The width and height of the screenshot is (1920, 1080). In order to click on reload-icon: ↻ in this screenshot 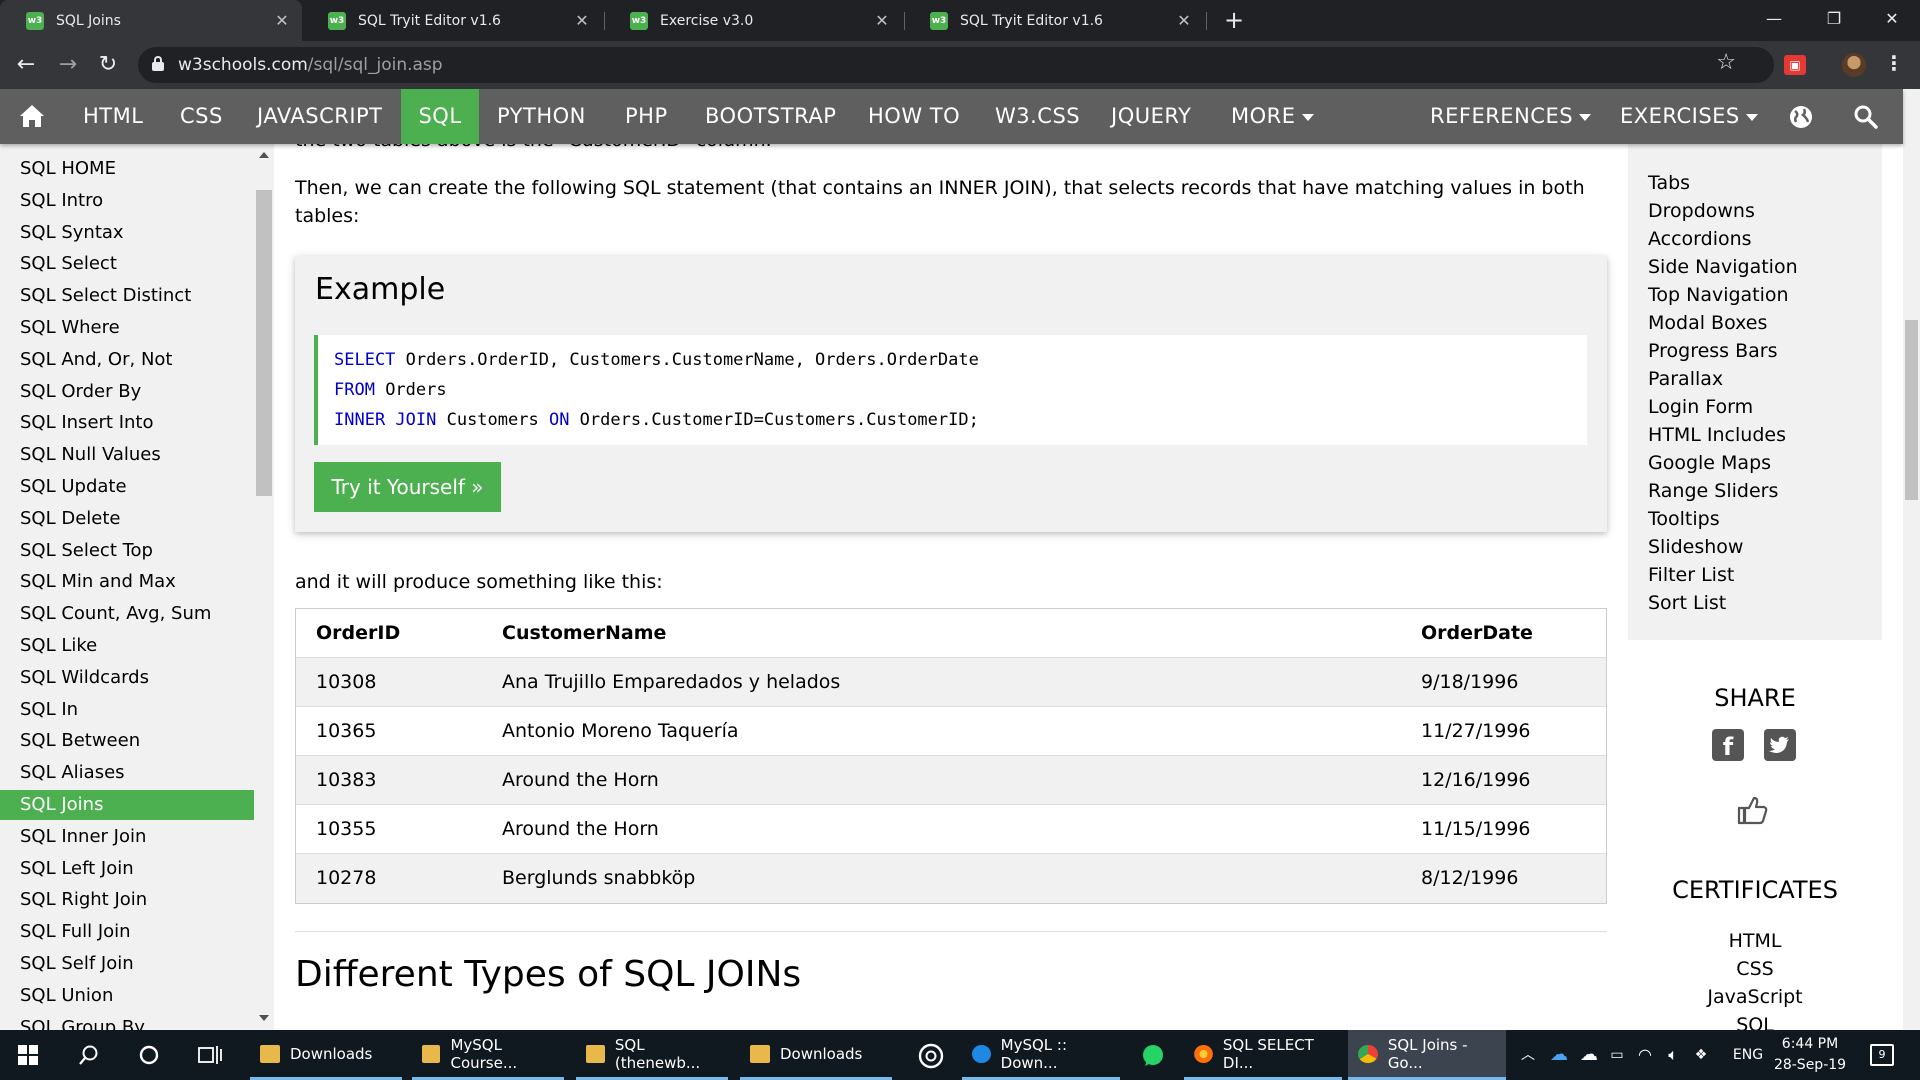, I will do `click(108, 65)`.